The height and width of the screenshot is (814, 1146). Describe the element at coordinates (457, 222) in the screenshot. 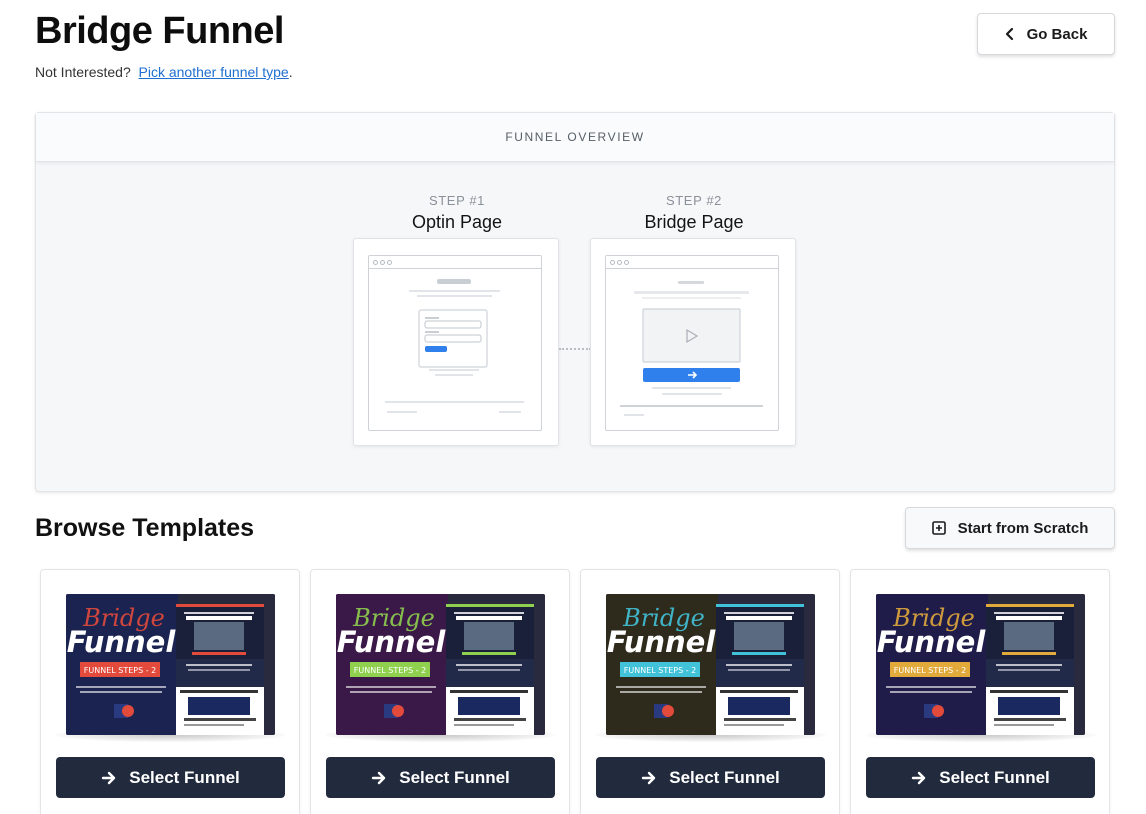

I see `step-1-name: Optin Page` at that location.